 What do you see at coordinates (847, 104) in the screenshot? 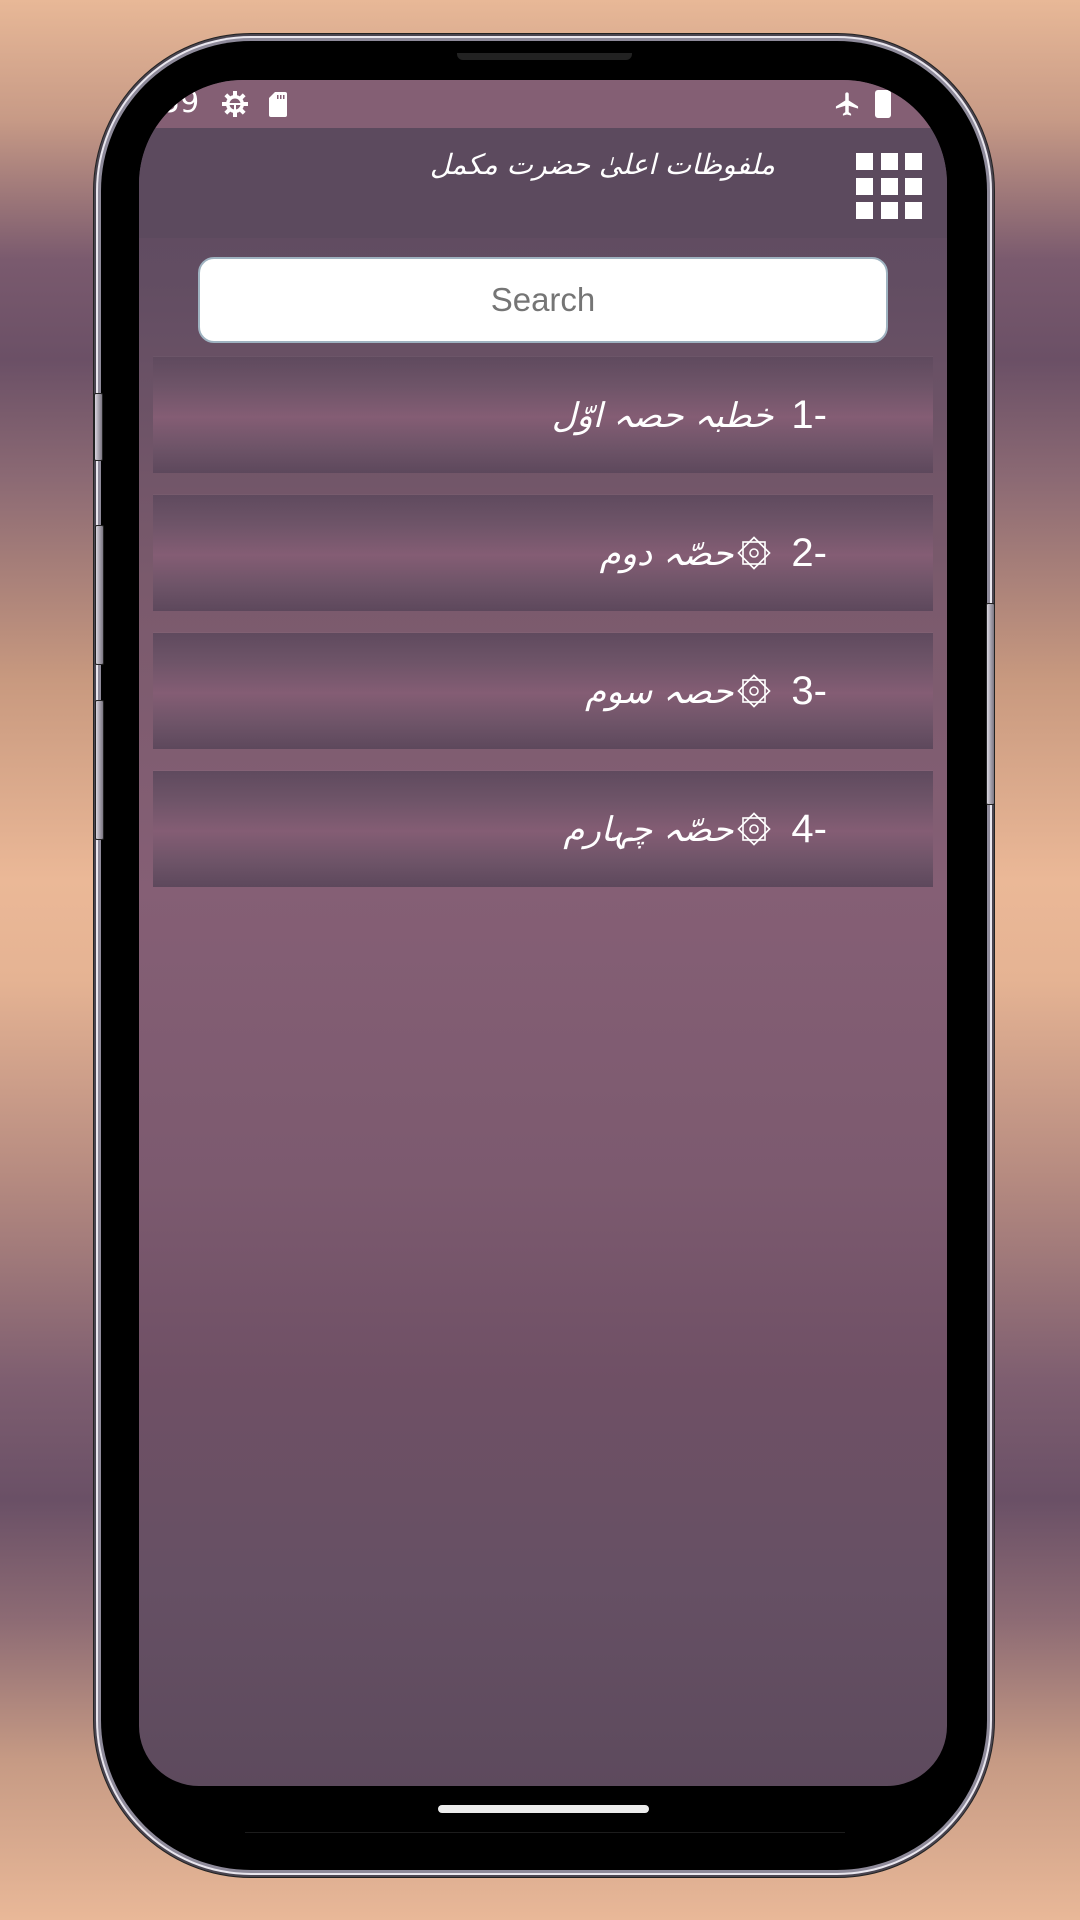
I see `airplane-mode-icon` at bounding box center [847, 104].